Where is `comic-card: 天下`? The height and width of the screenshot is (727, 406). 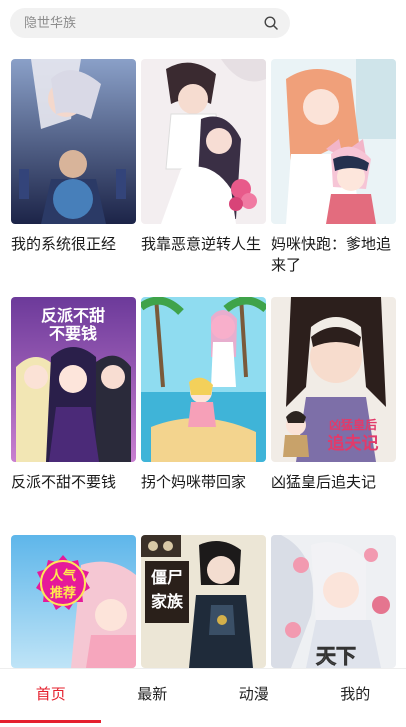 comic-card: 天下 is located at coordinates (333, 601).